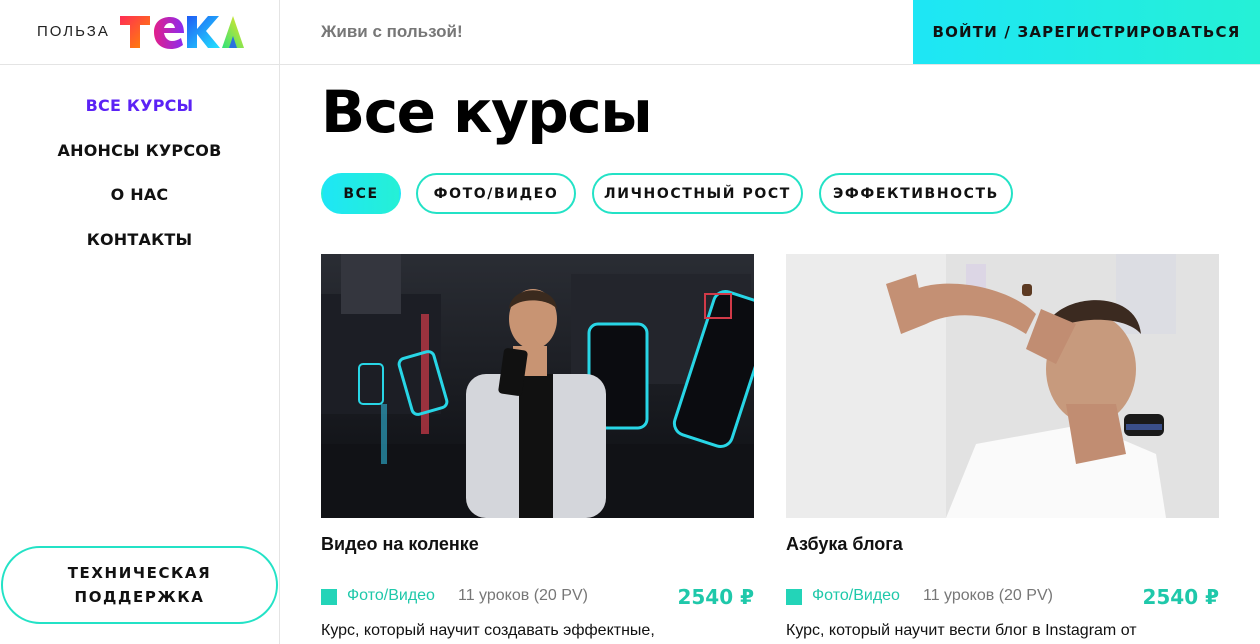 The image size is (1260, 644). What do you see at coordinates (537, 386) in the screenshot?
I see `course-image-video` at bounding box center [537, 386].